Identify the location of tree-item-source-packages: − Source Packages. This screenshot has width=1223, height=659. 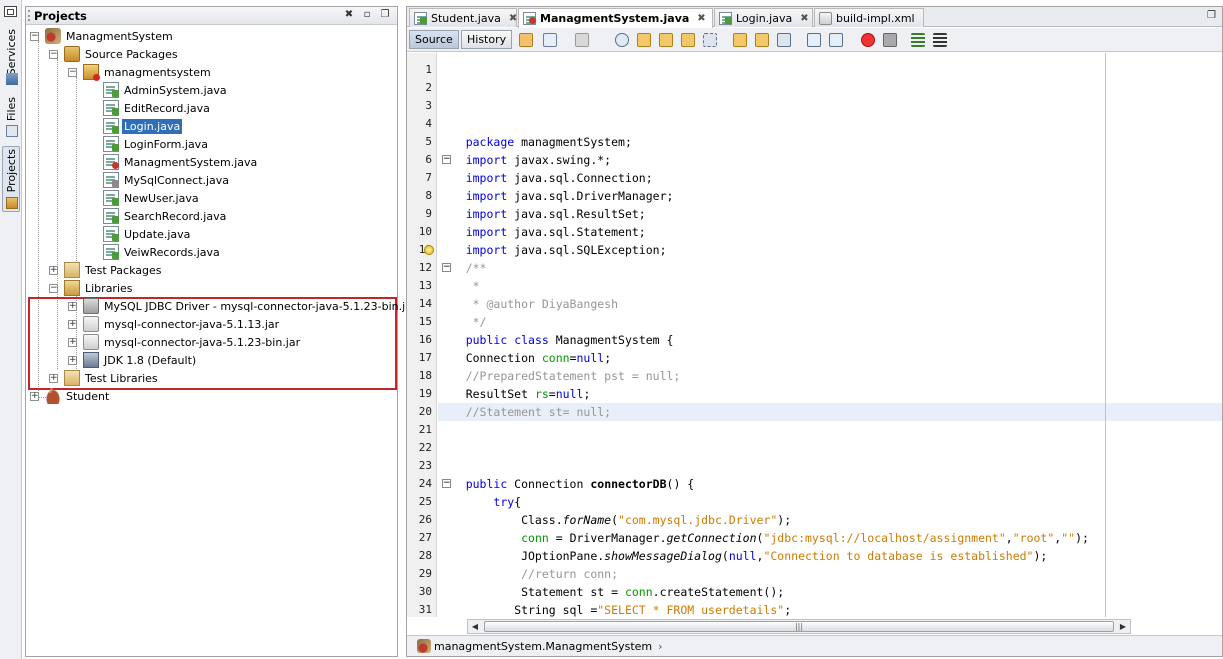
(114, 54).